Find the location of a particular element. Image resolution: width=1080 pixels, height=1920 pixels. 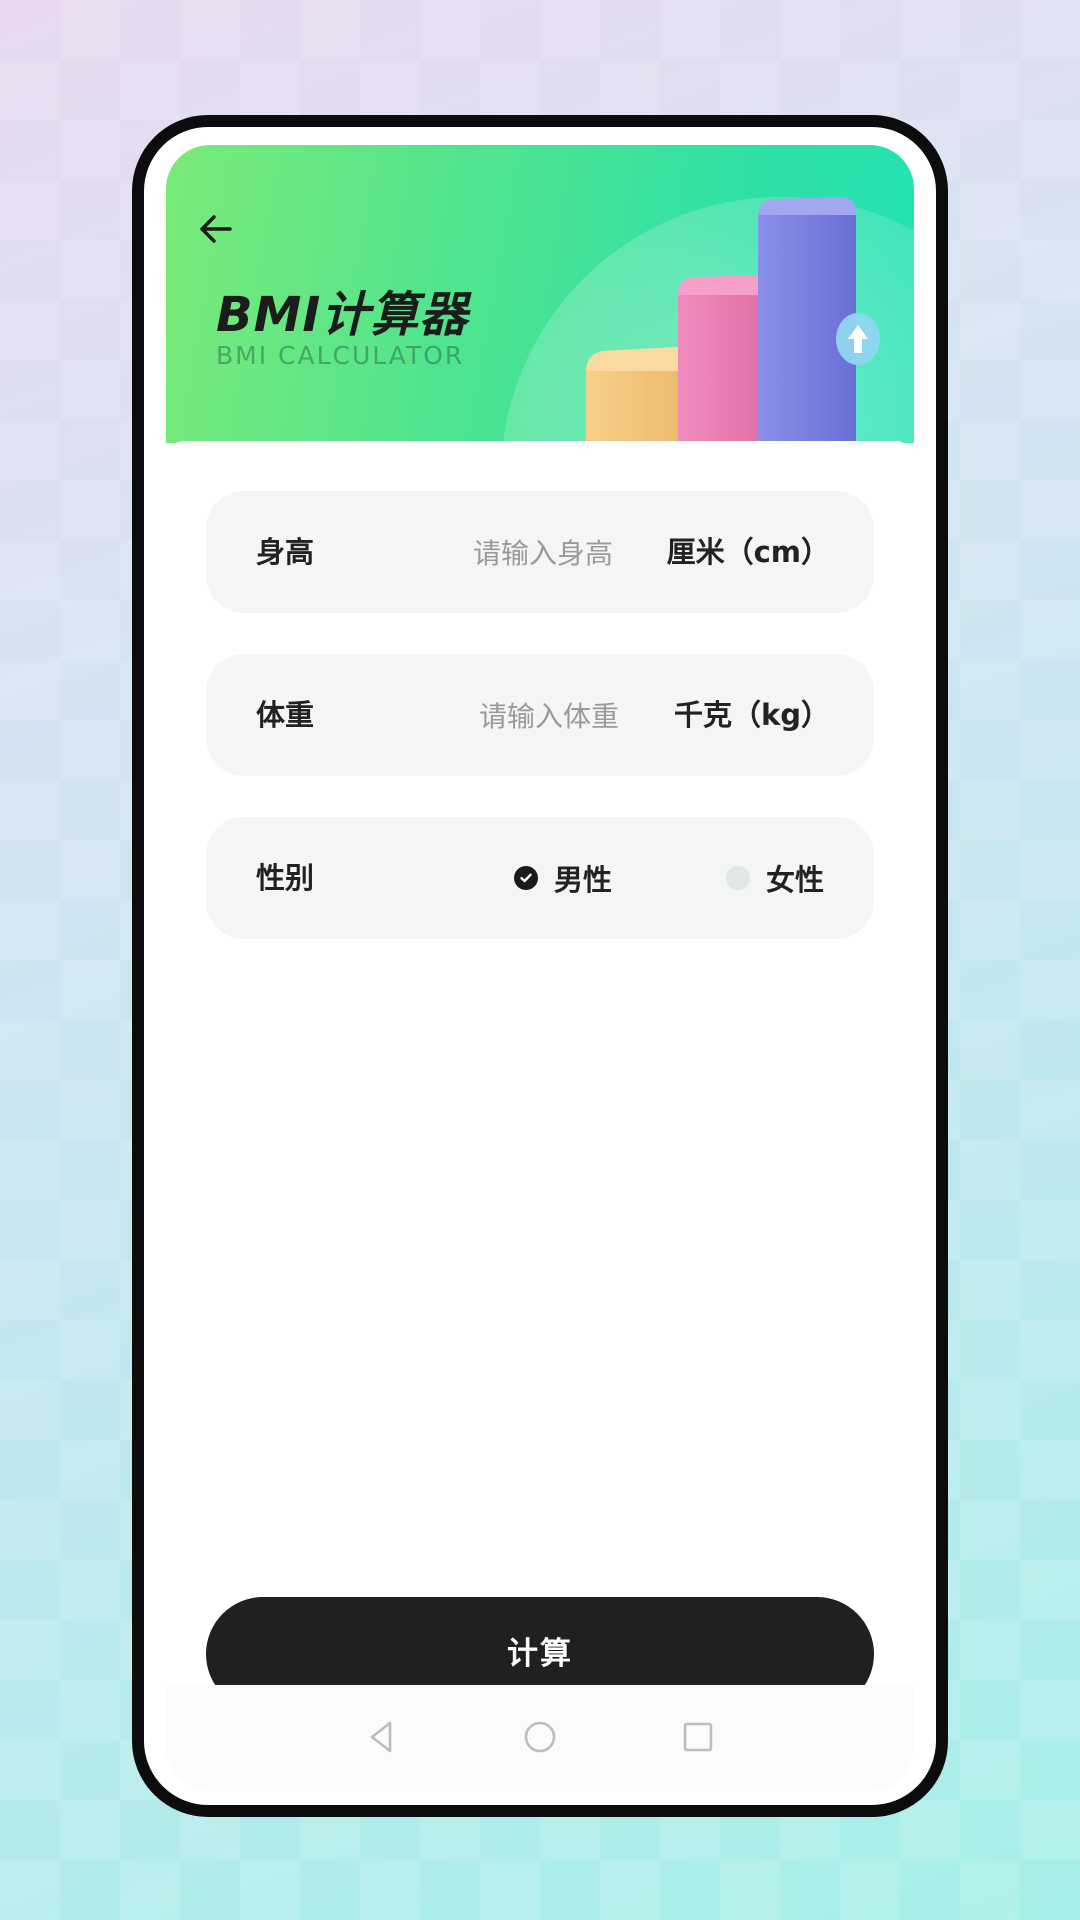

up-arrow-icon is located at coordinates (858, 339).